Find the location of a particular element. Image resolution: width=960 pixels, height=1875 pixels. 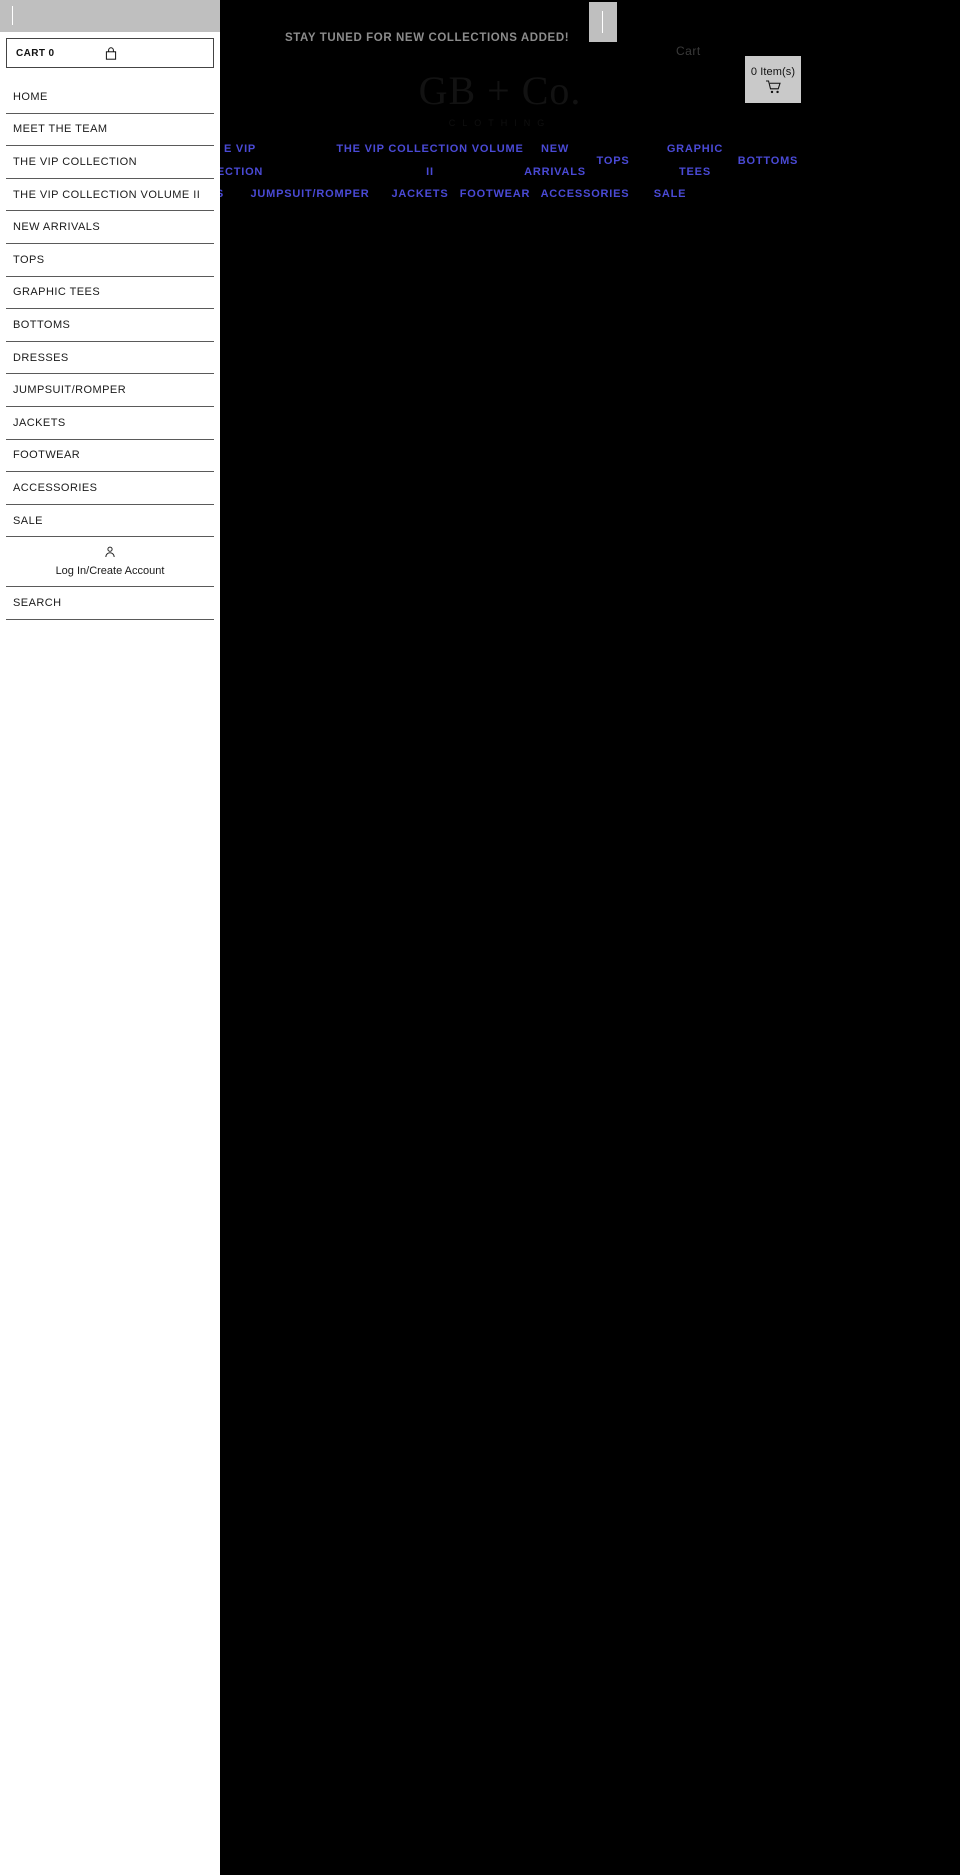

sidebar-cart-button: CART 0 is located at coordinates (110, 53).